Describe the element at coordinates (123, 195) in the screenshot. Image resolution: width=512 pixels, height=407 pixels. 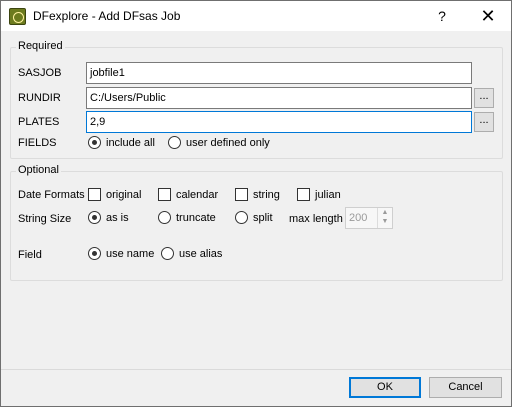
I see `date-original-label: original` at that location.